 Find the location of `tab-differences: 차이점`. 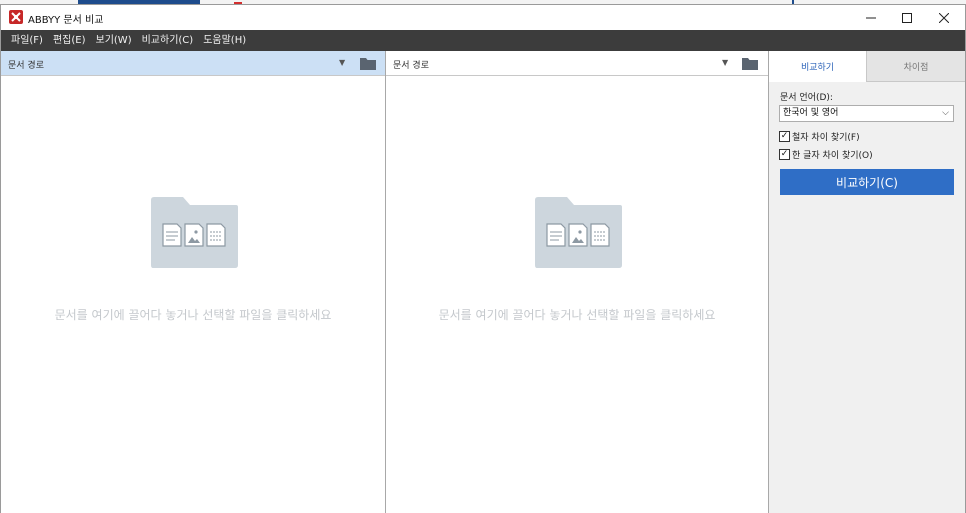

tab-differences: 차이점 is located at coordinates (916, 66).